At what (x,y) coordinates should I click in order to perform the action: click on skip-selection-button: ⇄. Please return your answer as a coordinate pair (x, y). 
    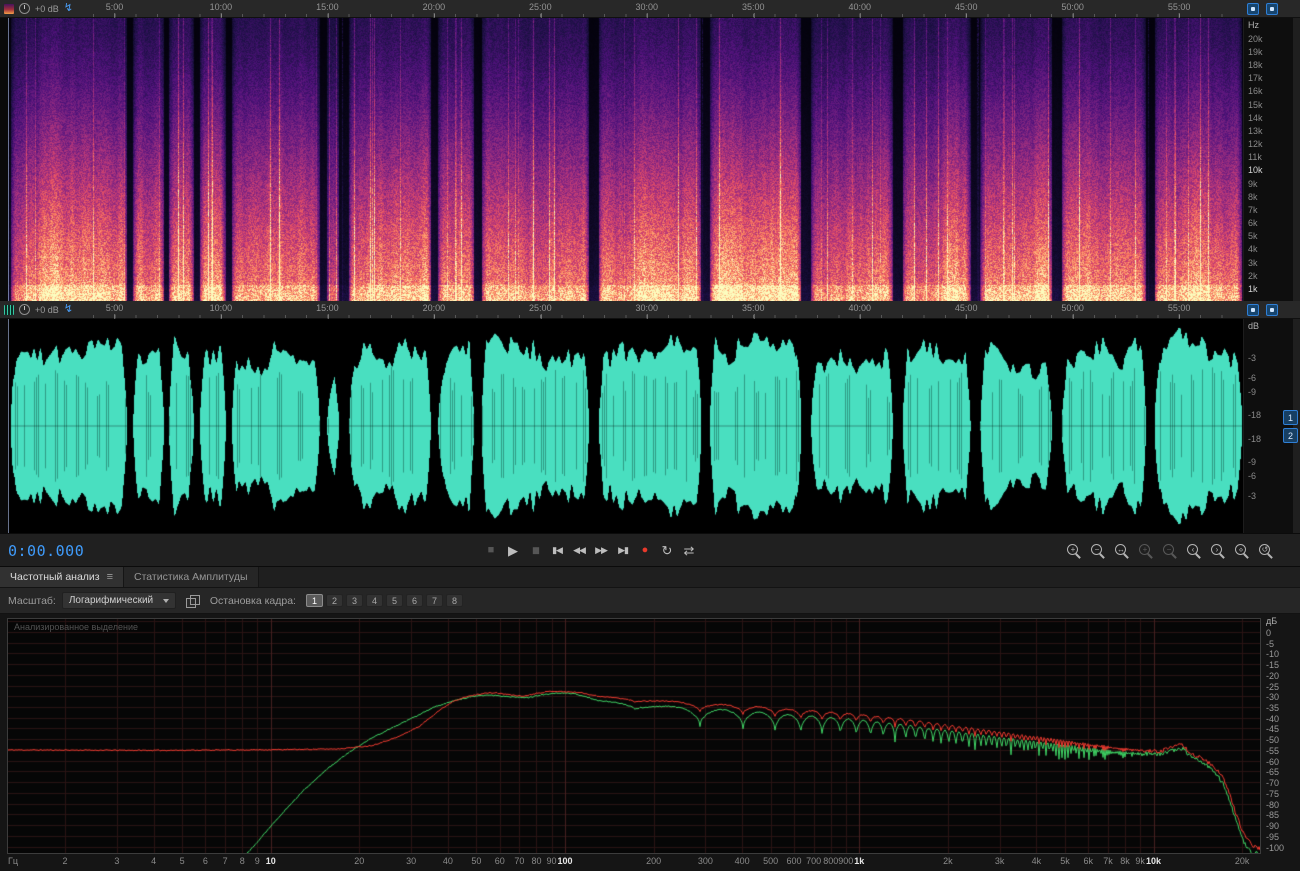
    Looking at the image, I should click on (689, 550).